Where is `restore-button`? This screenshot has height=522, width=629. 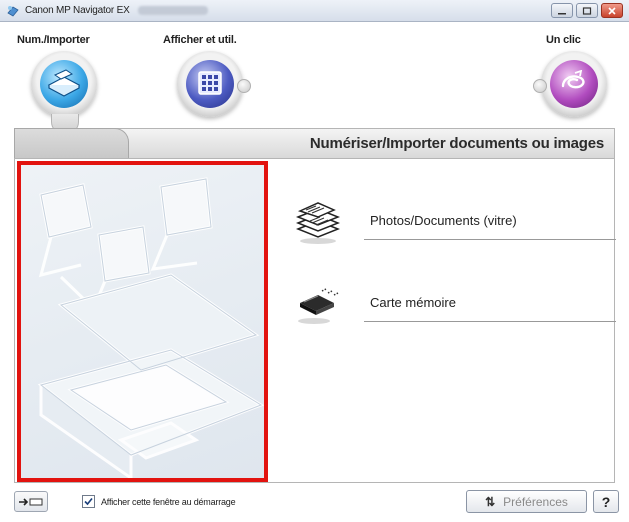
restore-button is located at coordinates (587, 10).